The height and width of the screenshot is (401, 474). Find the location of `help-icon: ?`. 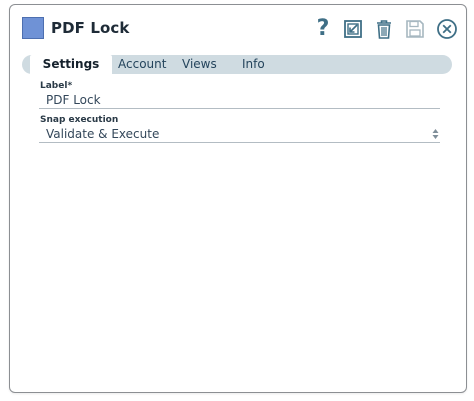

help-icon: ? is located at coordinates (323, 28).